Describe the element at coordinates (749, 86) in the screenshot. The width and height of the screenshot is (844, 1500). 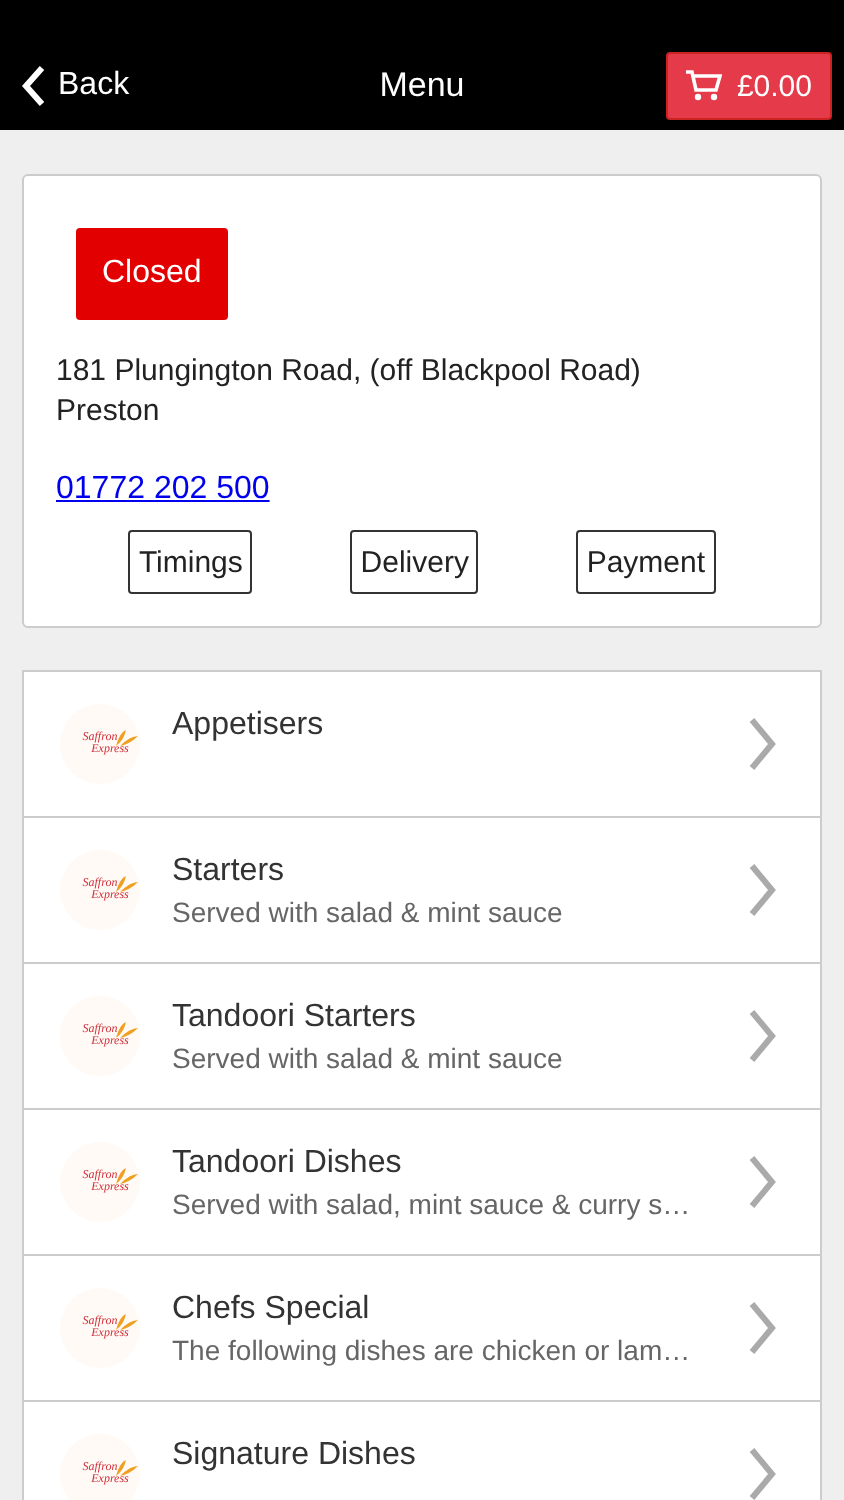
I see `cart-button: £0.00` at that location.